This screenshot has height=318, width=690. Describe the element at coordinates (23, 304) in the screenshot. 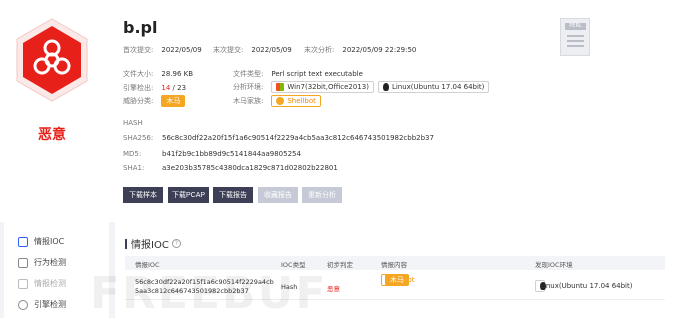

I see `engine-icon` at that location.